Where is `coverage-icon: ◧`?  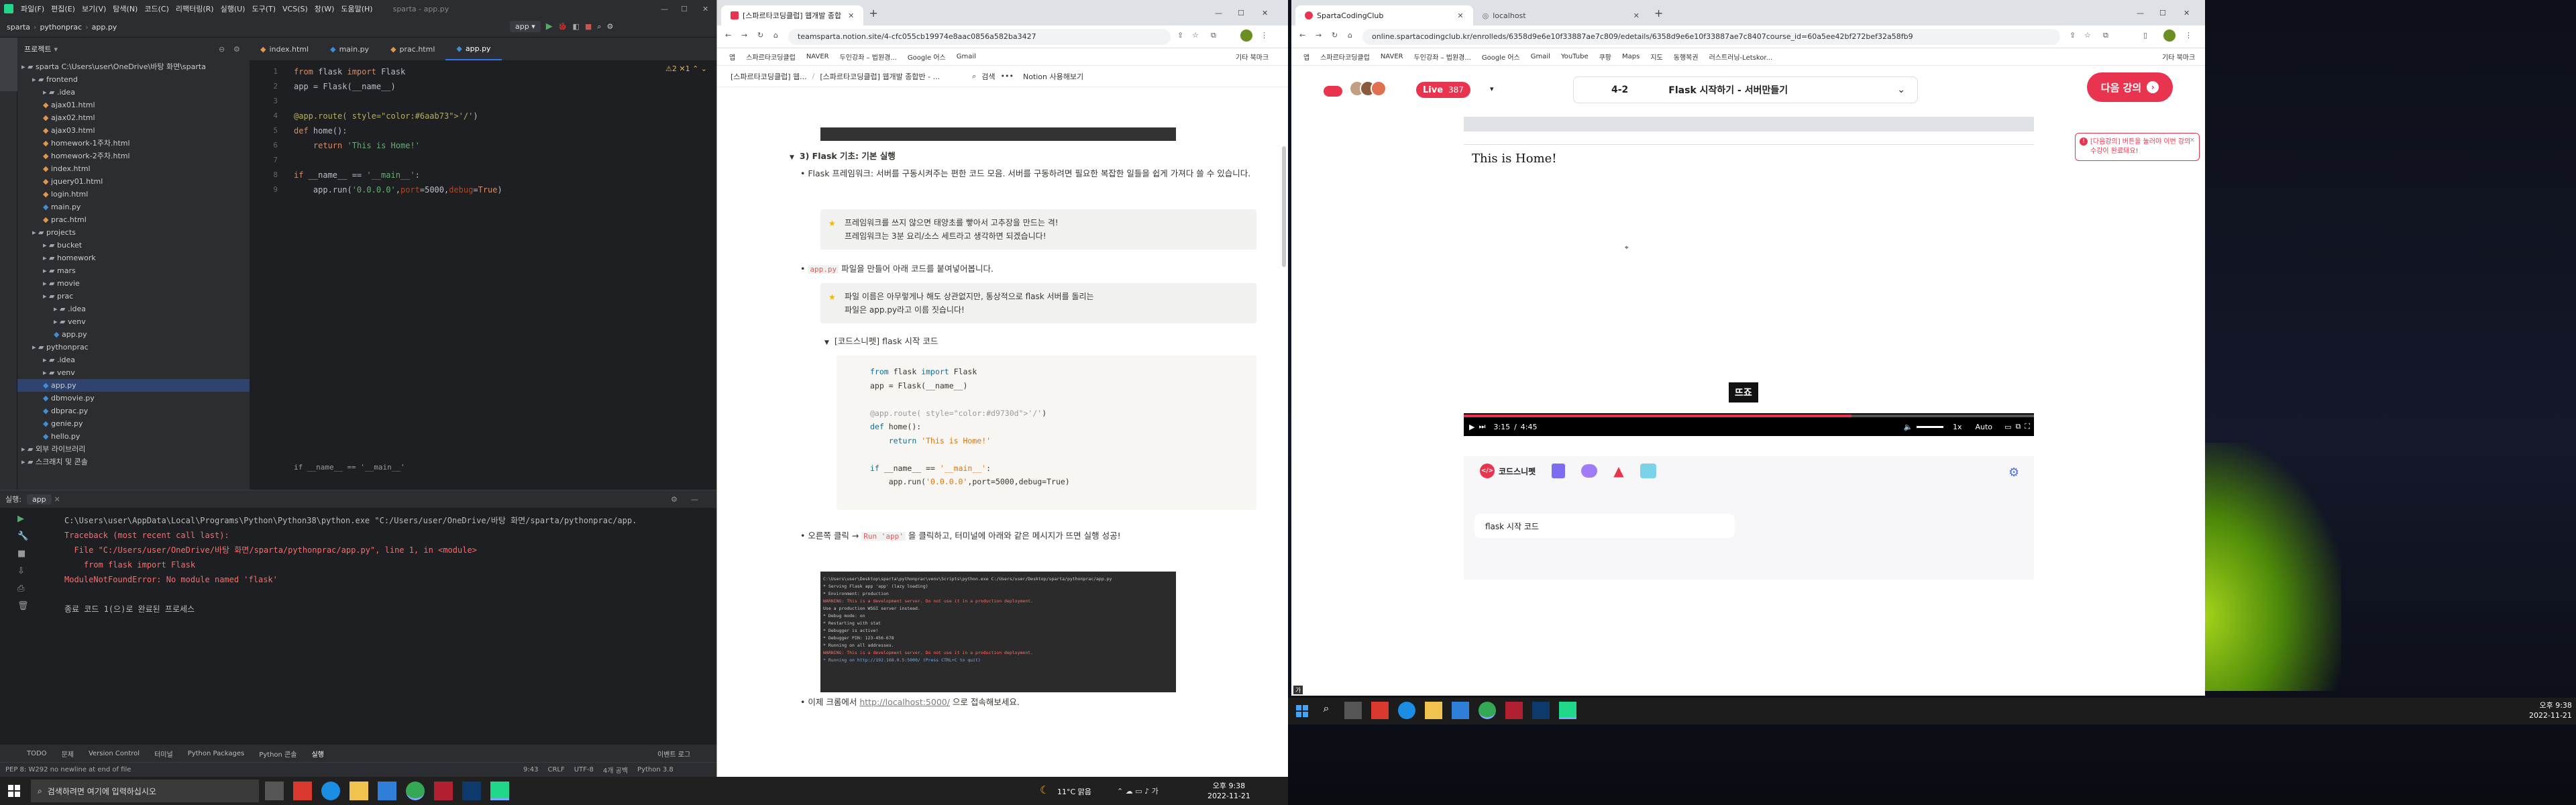 coverage-icon: ◧ is located at coordinates (575, 26).